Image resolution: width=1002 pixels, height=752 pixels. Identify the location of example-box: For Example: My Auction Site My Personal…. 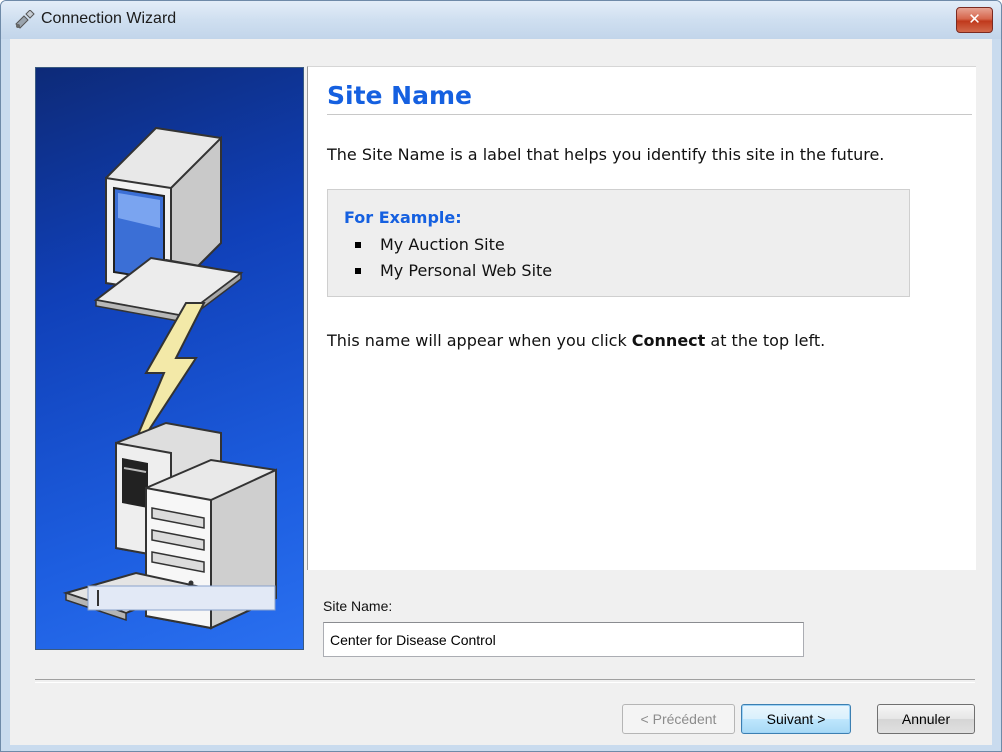
(618, 243).